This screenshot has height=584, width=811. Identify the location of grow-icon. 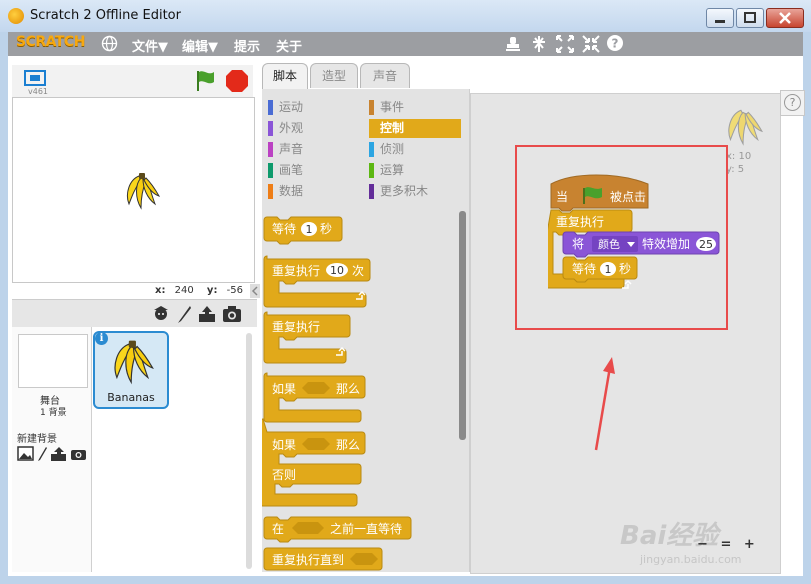
(565, 44).